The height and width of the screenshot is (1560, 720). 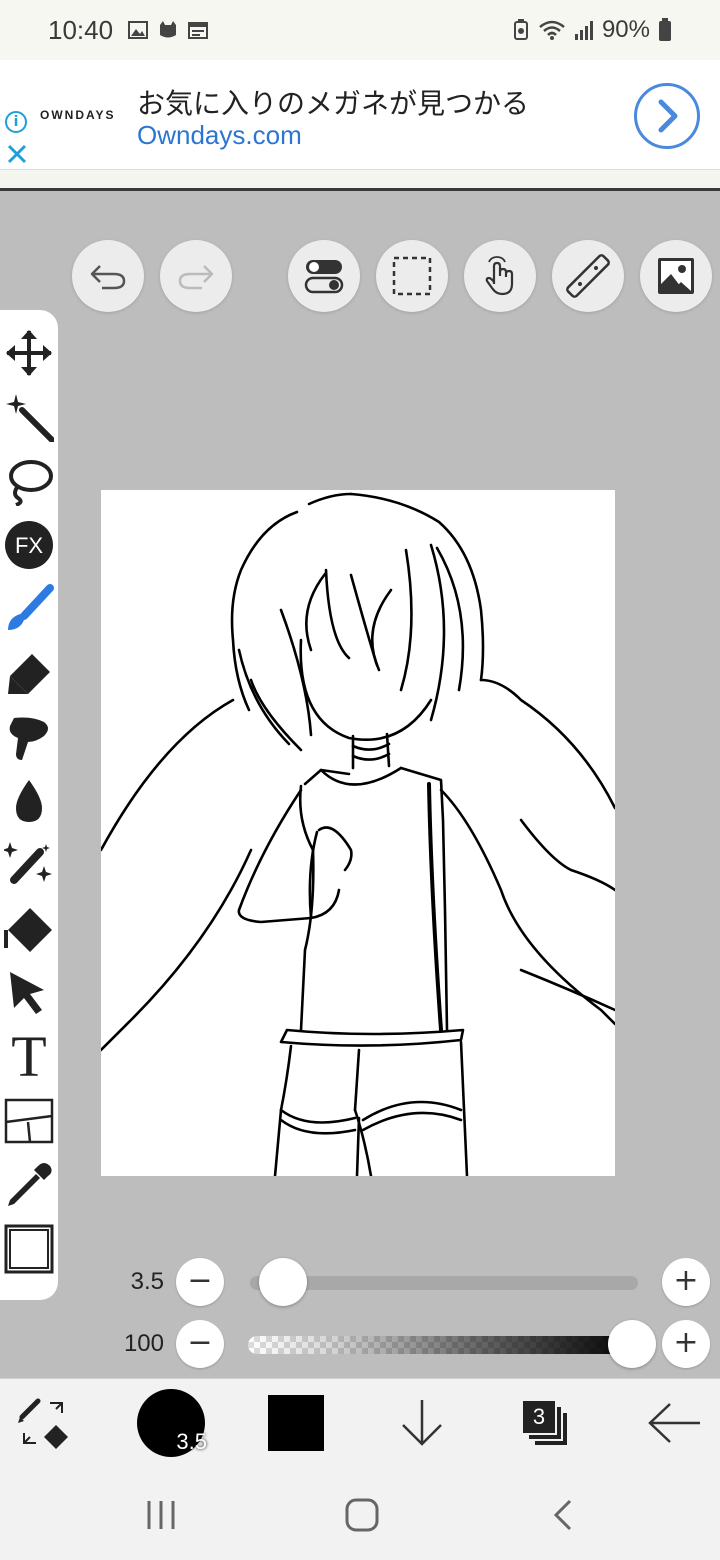 I want to click on magic-wand-icon, so click(x=30, y=418).